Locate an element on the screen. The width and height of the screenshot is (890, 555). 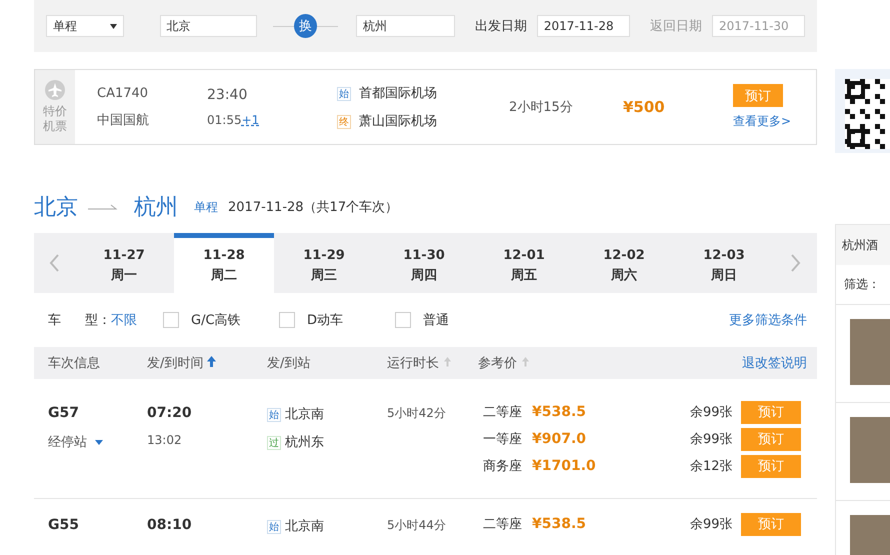
date-tab: 11-27 周一 is located at coordinates (124, 263).